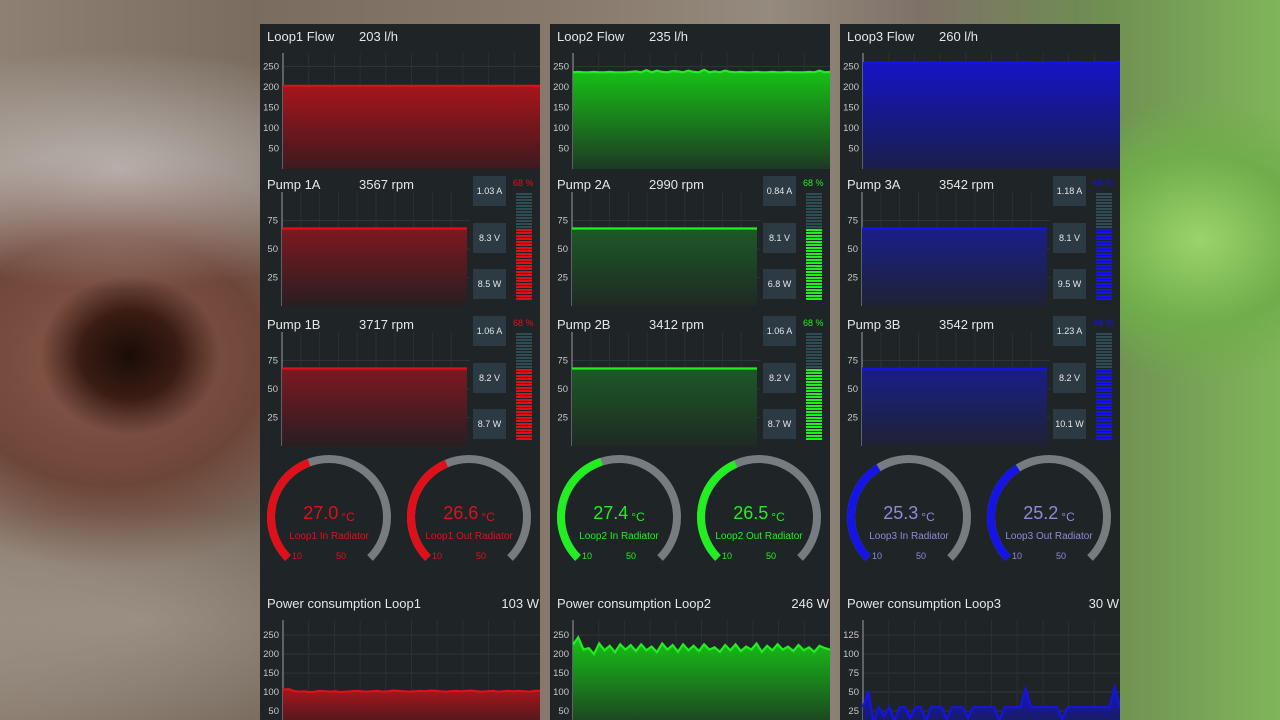  I want to click on power-value: 30 W, so click(1103, 603).